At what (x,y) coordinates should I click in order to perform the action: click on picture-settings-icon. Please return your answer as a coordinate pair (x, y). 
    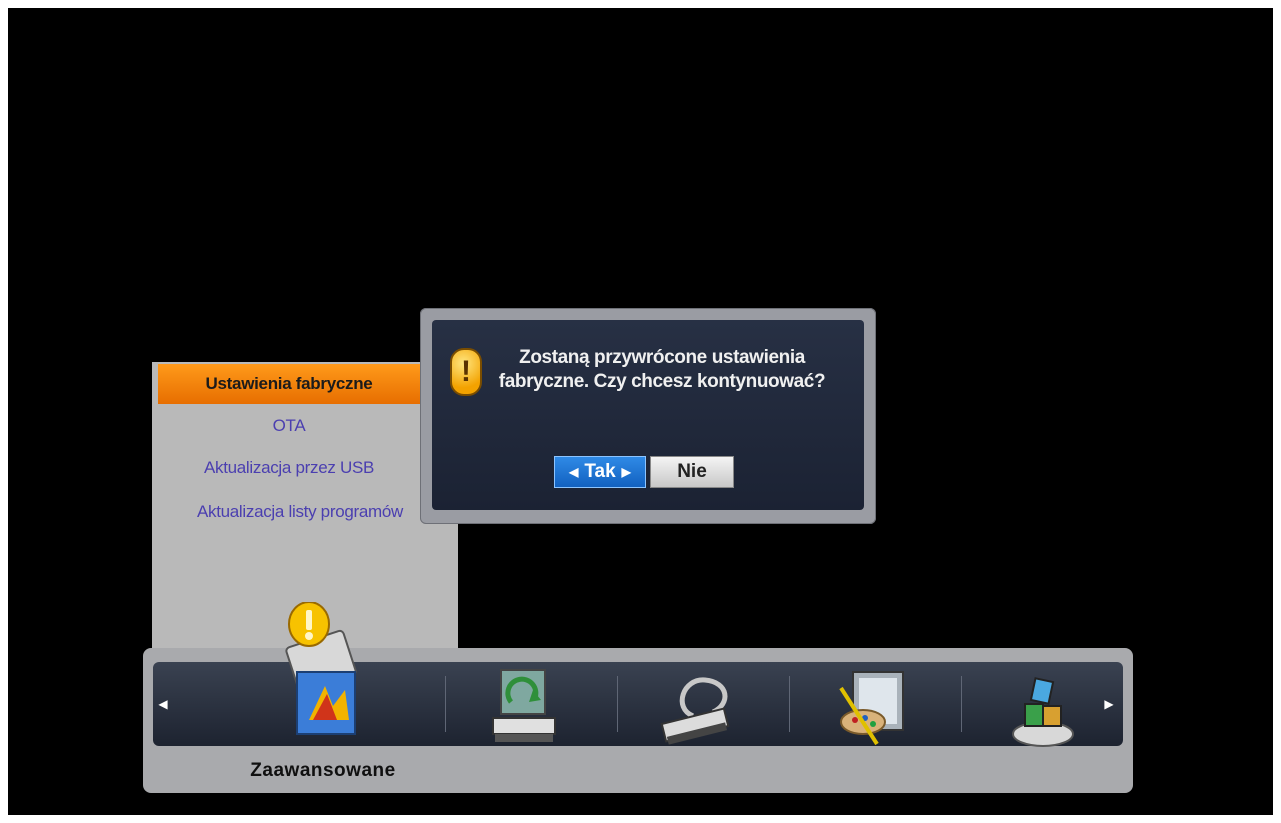
    Looking at the image, I should click on (873, 707).